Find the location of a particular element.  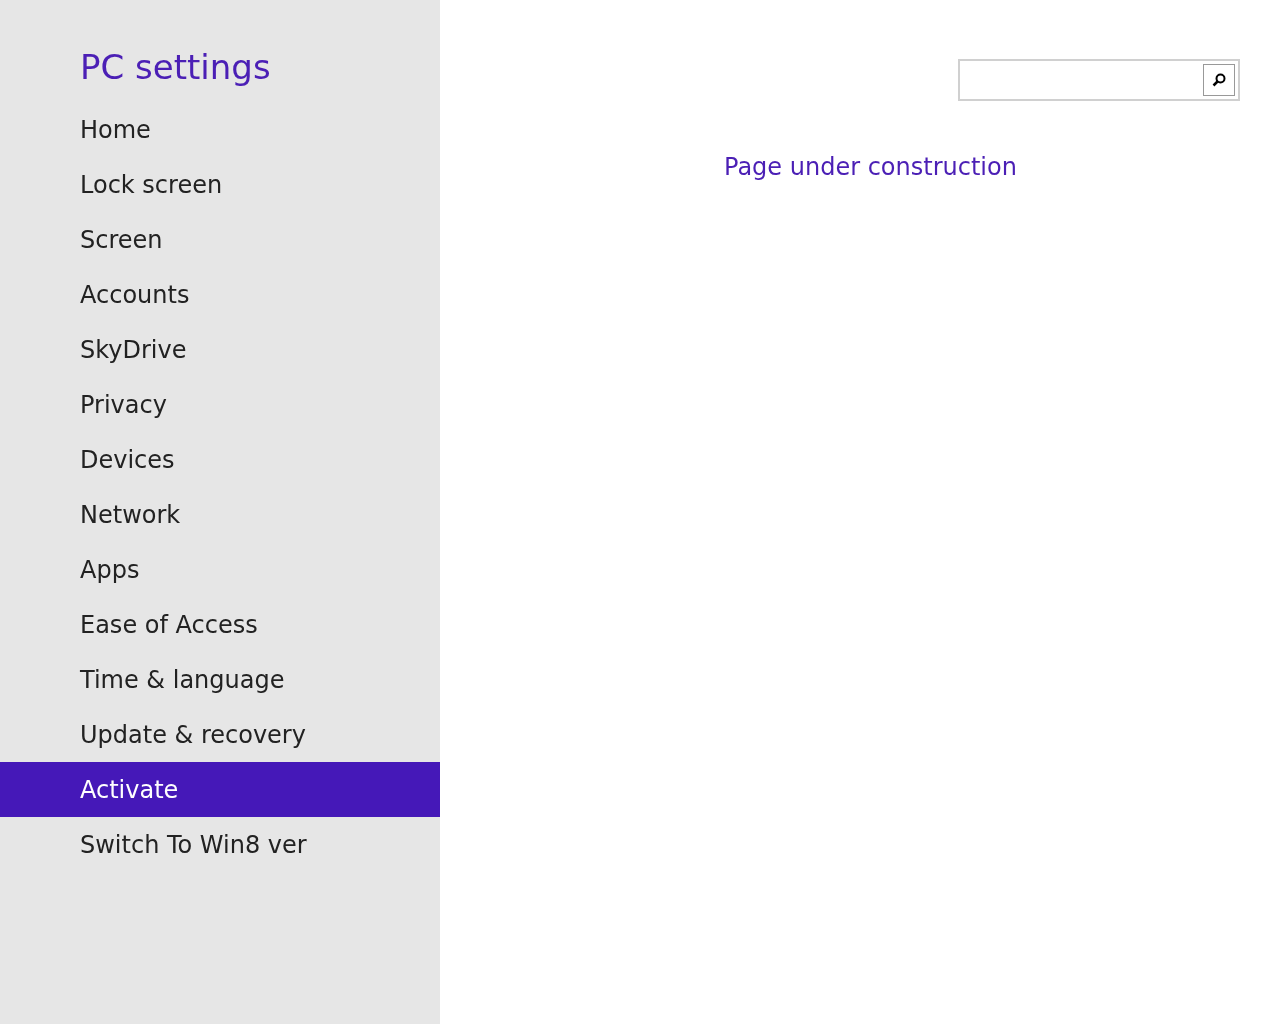

sidebar-item: Time & language is located at coordinates (220, 679).